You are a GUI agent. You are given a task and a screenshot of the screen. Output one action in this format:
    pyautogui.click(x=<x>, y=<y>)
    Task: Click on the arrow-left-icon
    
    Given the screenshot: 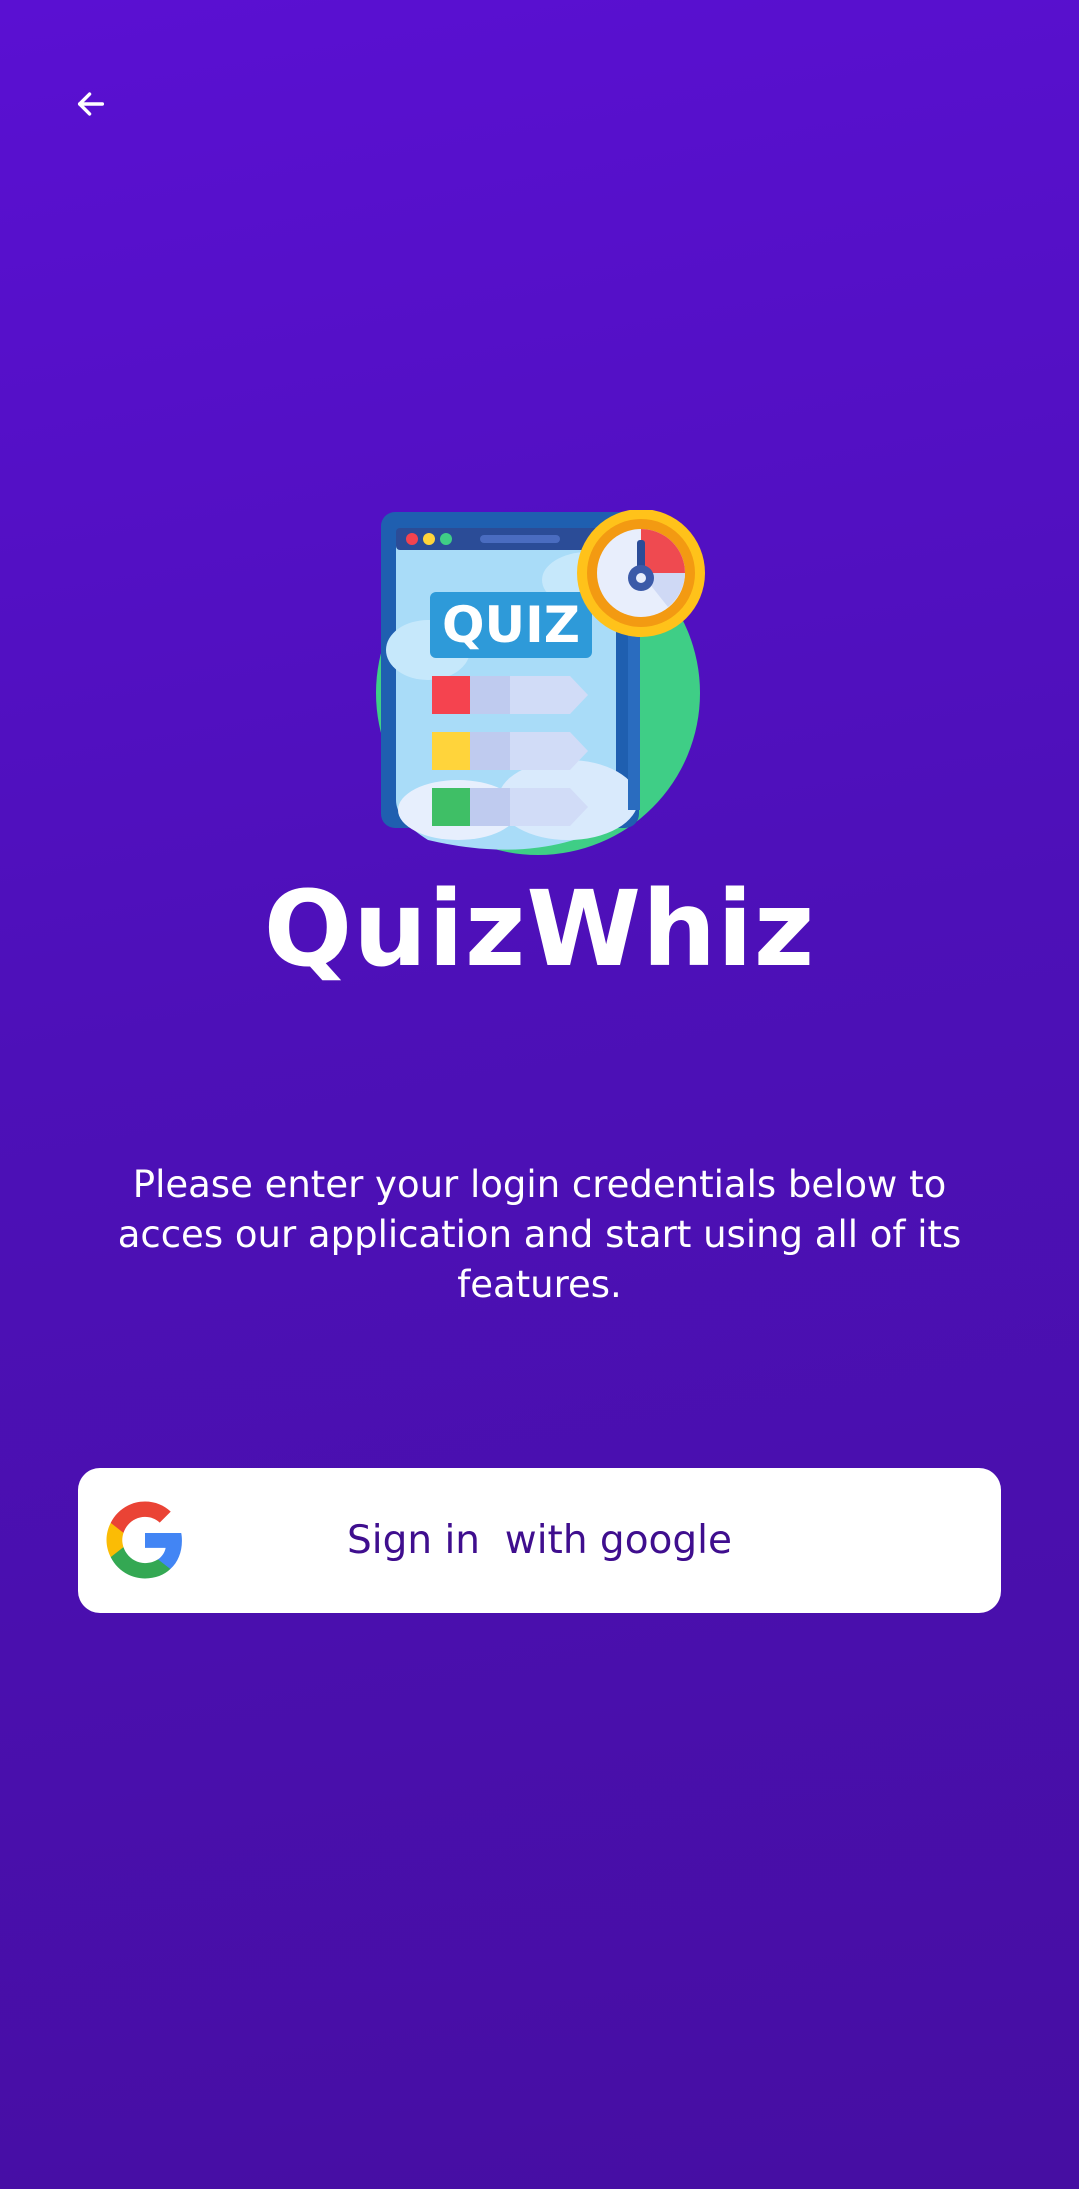 What is the action you would take?
    pyautogui.click(x=91, y=106)
    